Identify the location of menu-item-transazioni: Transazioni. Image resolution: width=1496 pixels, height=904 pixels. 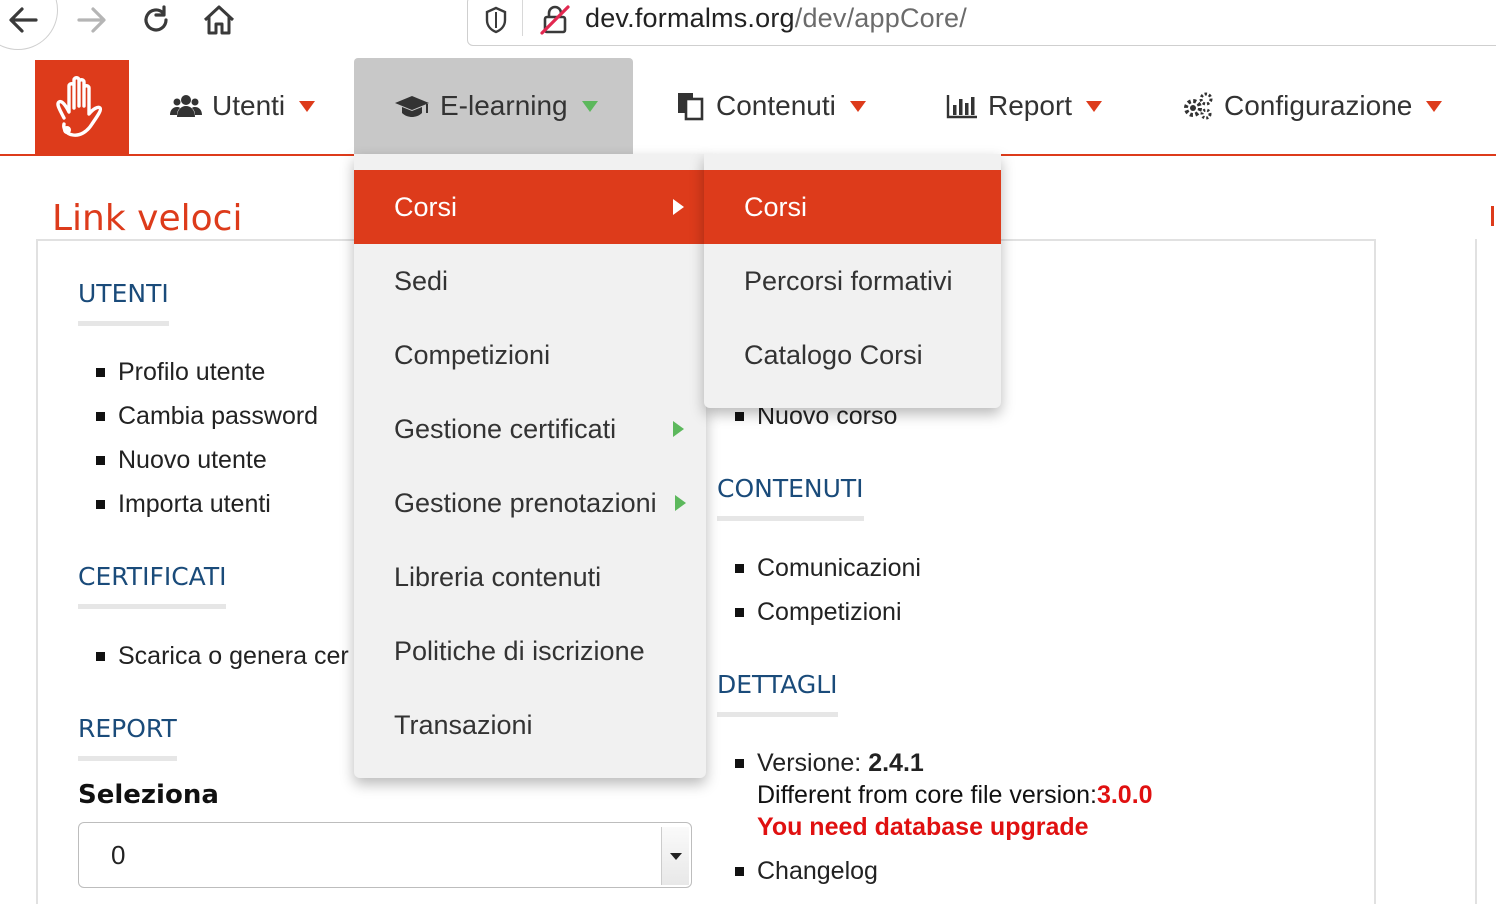
(530, 725).